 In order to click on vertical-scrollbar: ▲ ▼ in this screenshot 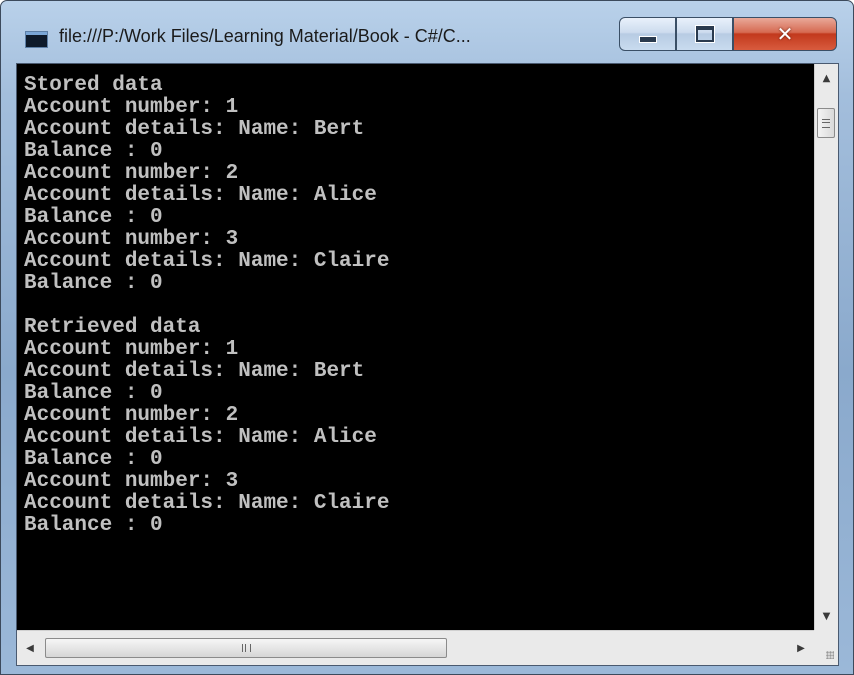, I will do `click(826, 347)`.